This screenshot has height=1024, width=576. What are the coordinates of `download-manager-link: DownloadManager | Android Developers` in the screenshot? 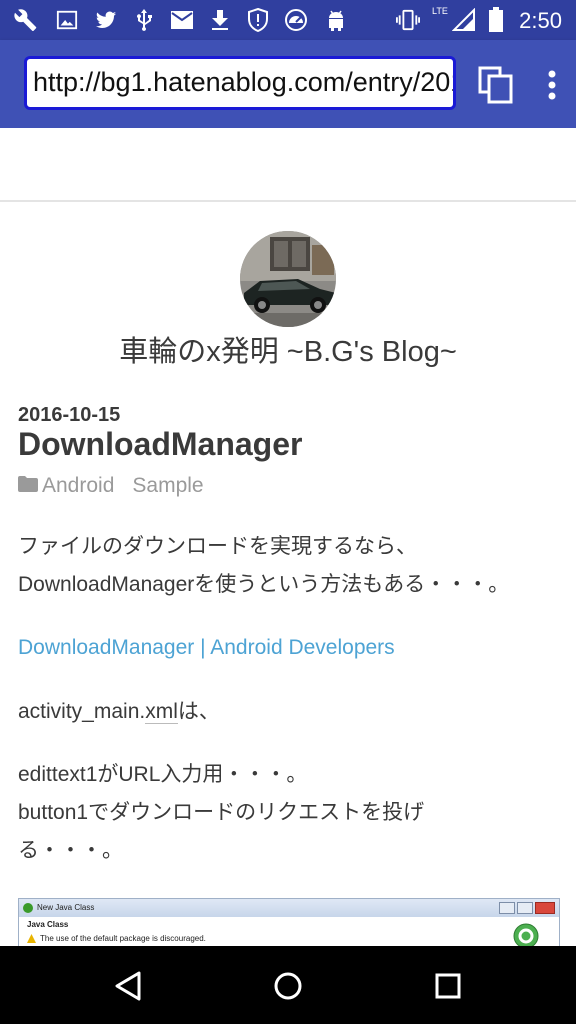 It's located at (206, 647).